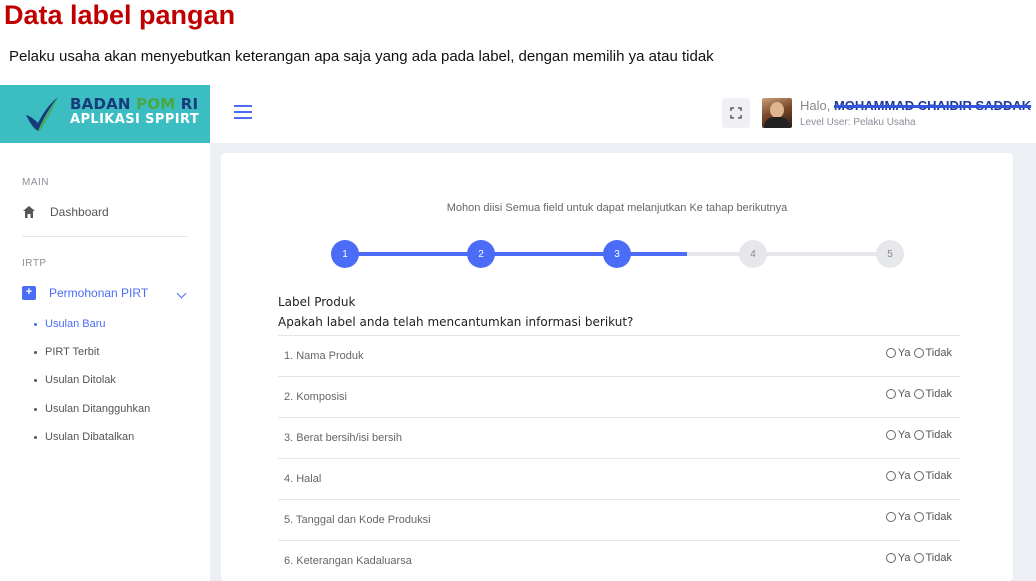  I want to click on sidebar-item-permohonan-pirt: + Permohonan PIRT, so click(85, 293).